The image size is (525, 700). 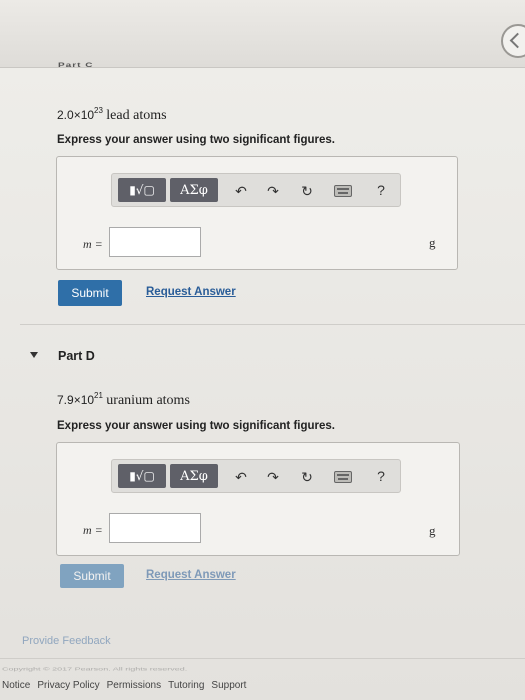 I want to click on part-c-exponent: 23, so click(x=98, y=110).